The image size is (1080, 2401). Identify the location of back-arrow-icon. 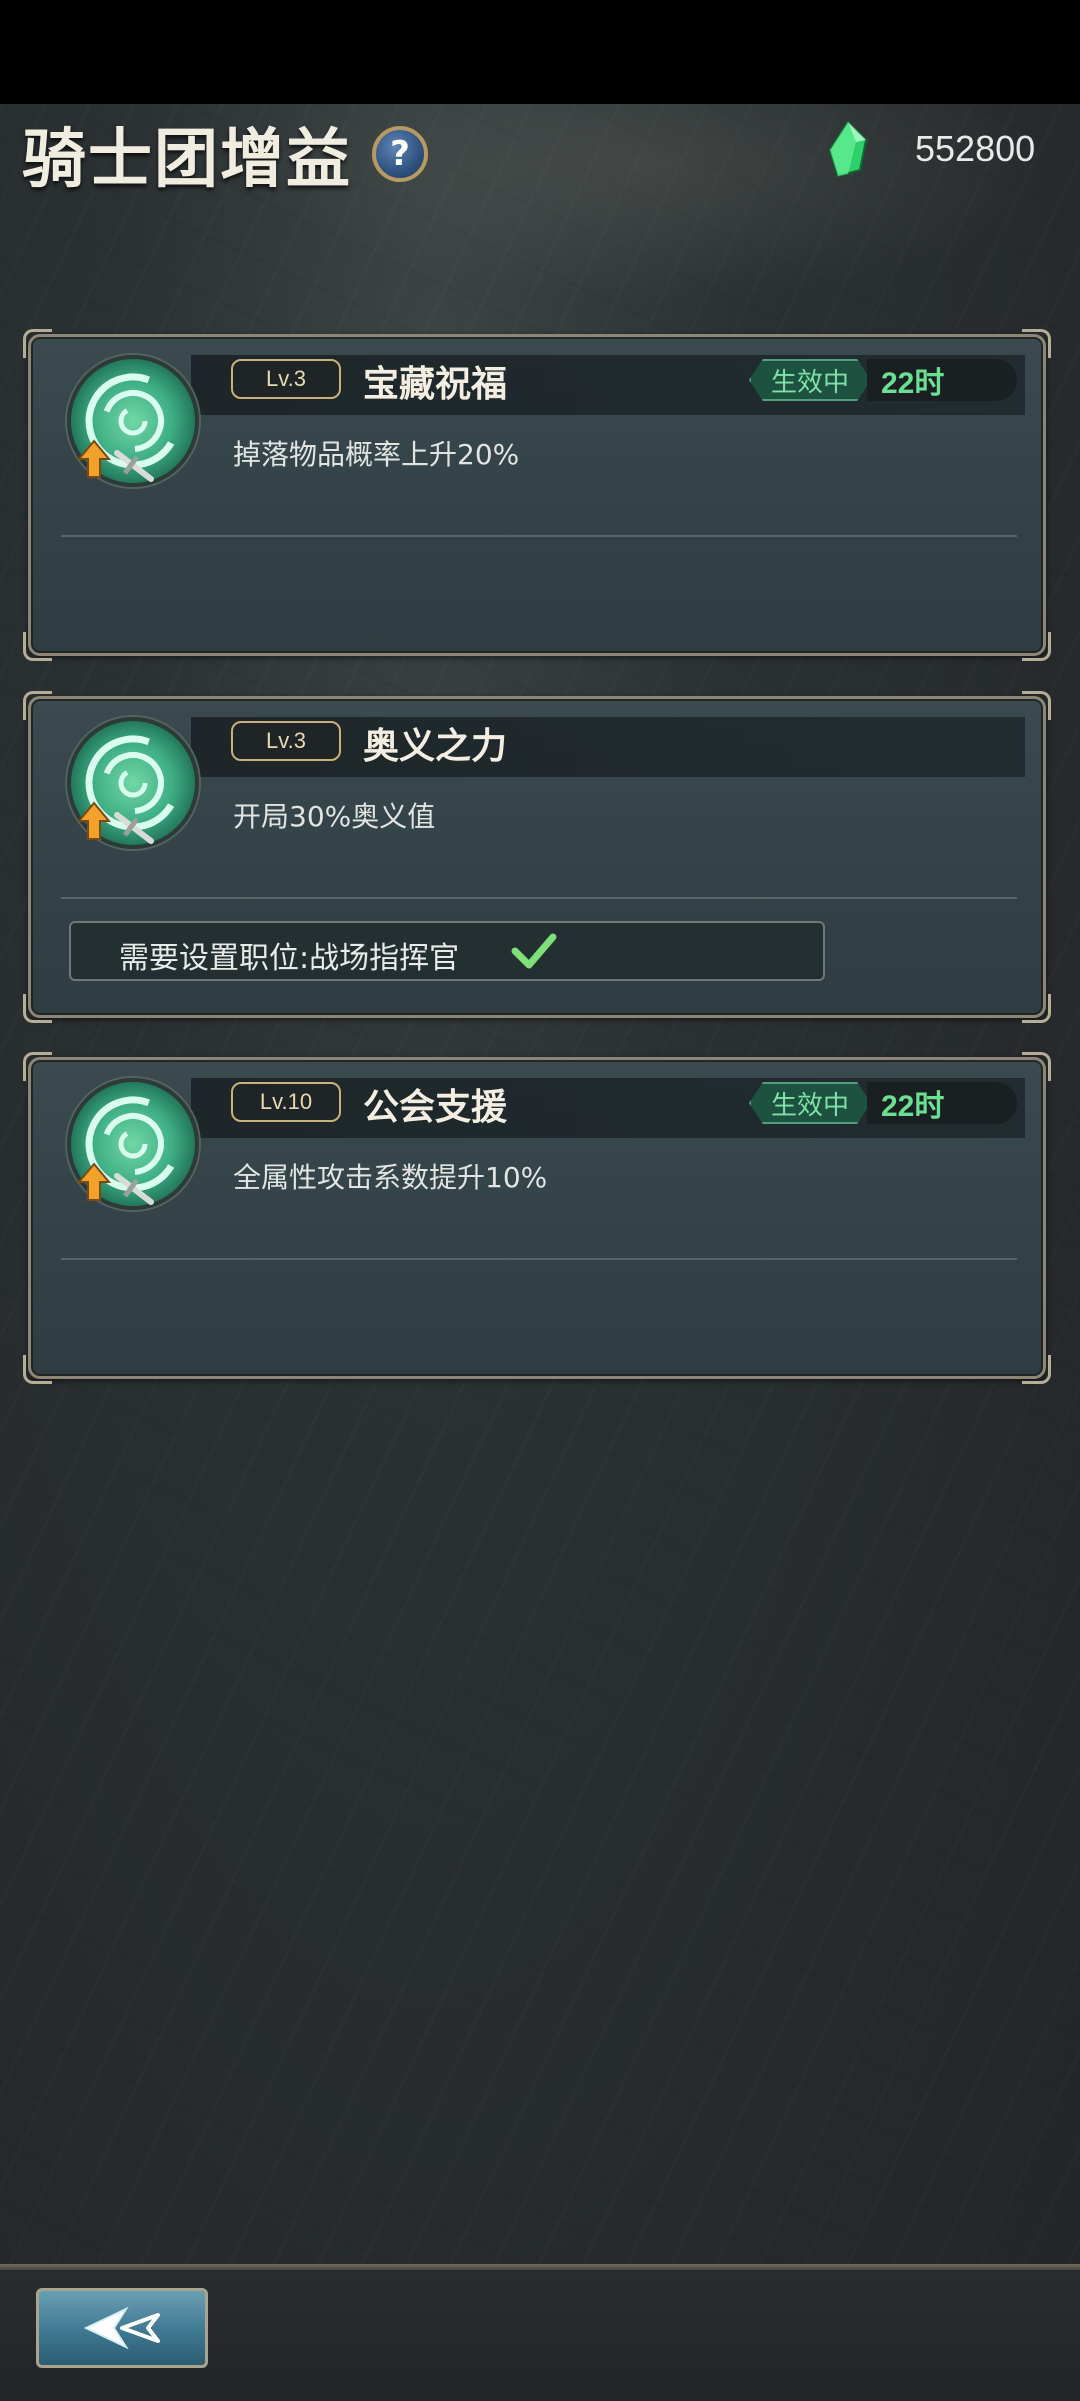
(121, 2328).